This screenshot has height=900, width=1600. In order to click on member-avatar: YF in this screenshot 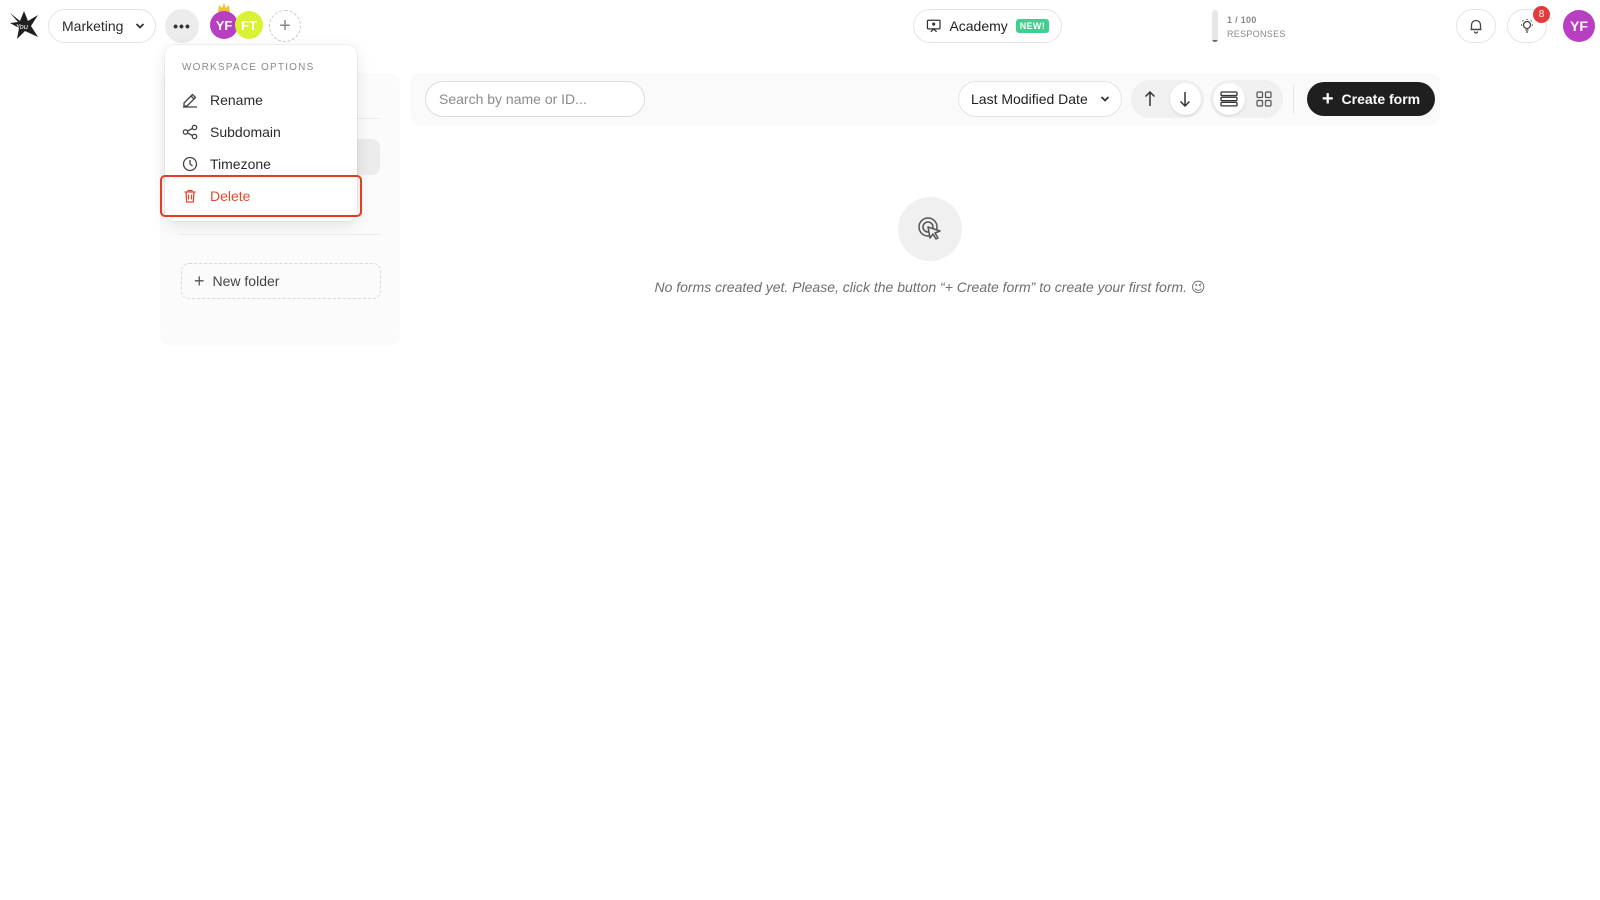, I will do `click(224, 25)`.